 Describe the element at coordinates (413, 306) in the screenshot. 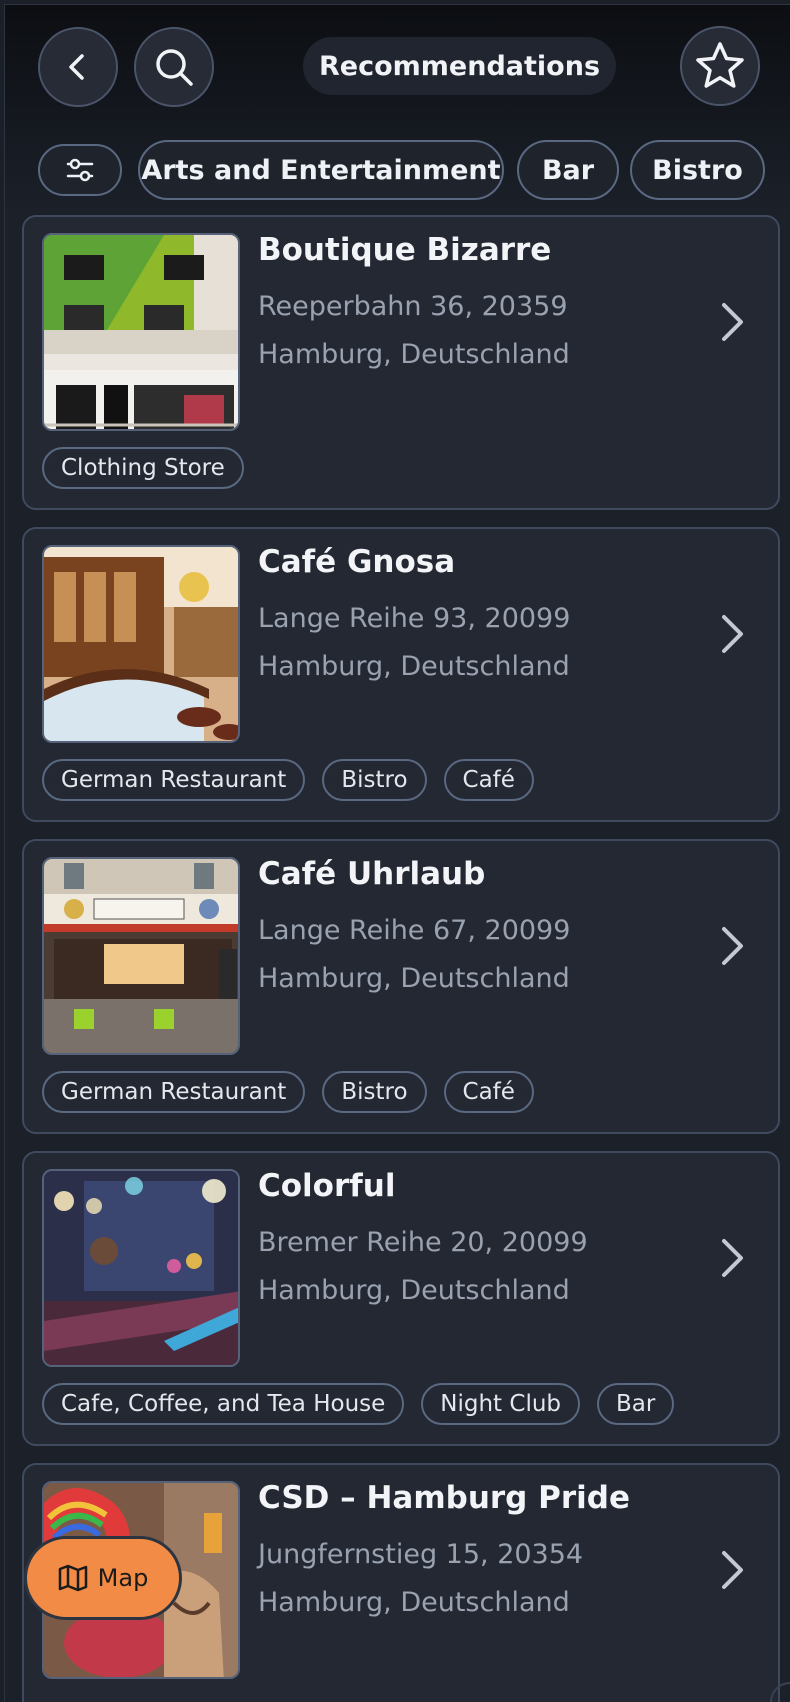

I see `place-address-street: Reeperbahn 36, 20359` at that location.